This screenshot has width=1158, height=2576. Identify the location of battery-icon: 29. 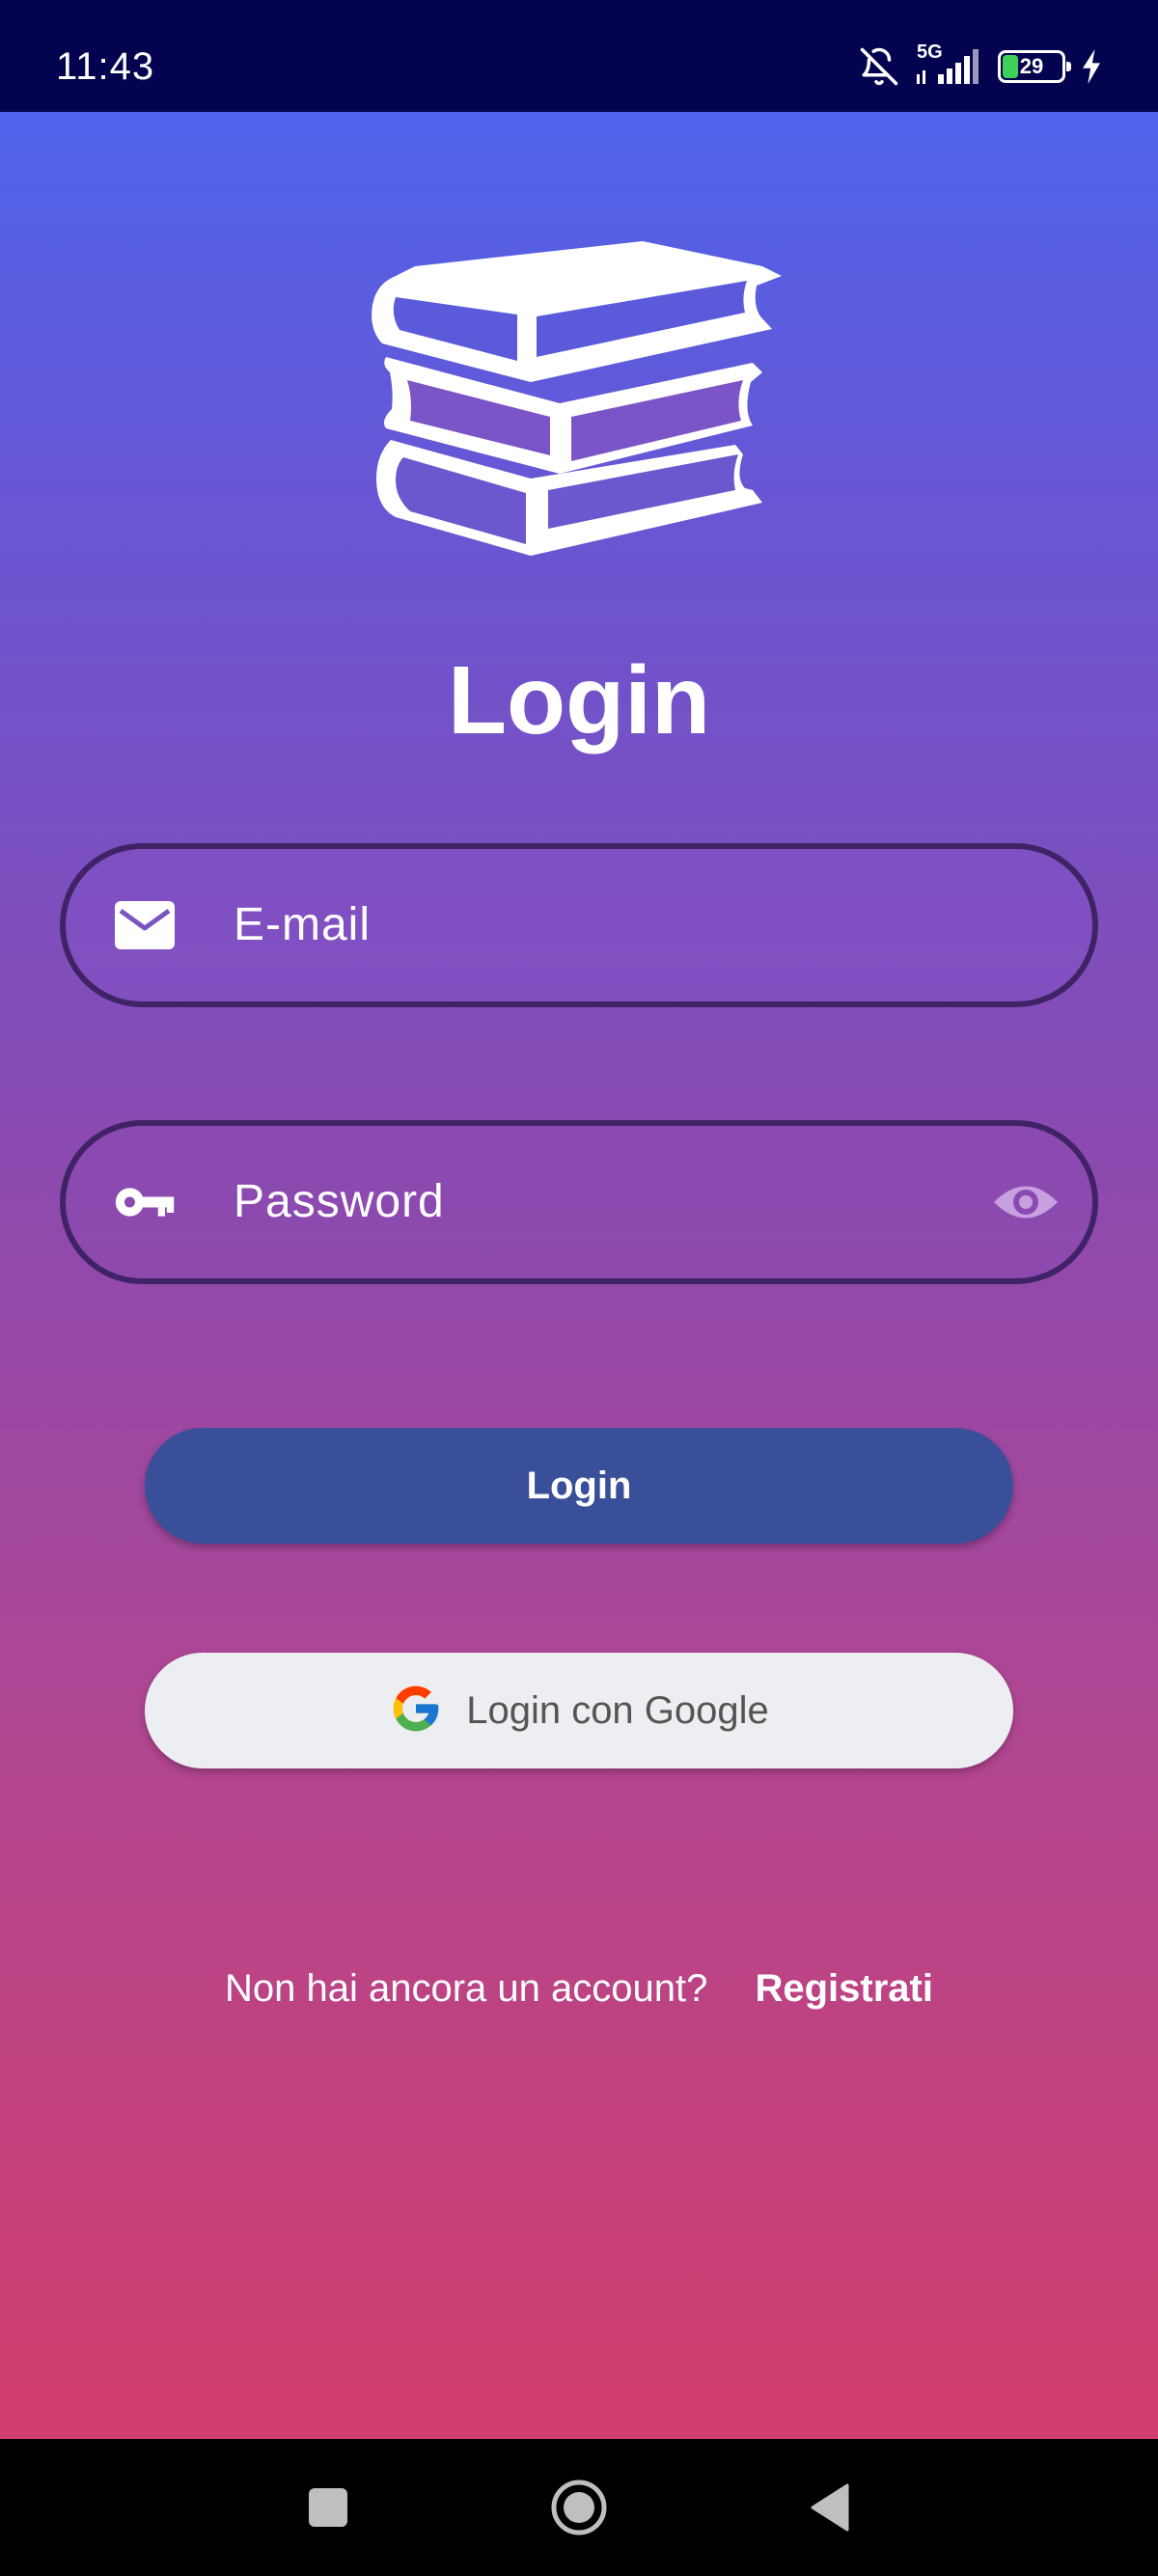
(1034, 66).